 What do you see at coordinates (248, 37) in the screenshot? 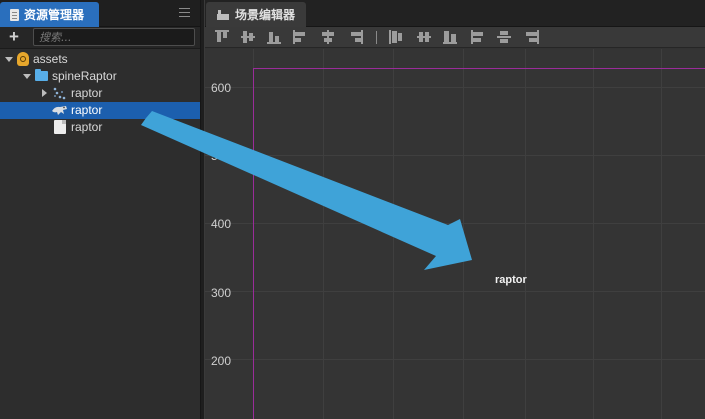
I see `align-vertical-center-icon` at bounding box center [248, 37].